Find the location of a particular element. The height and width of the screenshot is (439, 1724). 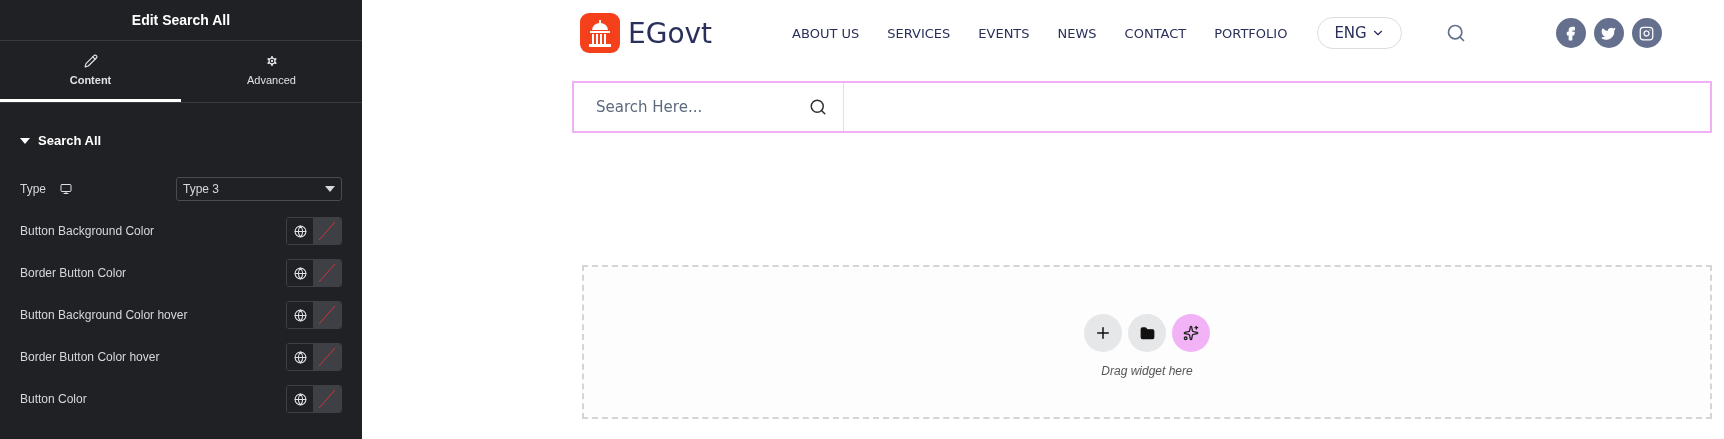

sparkle-icon is located at coordinates (1191, 333).